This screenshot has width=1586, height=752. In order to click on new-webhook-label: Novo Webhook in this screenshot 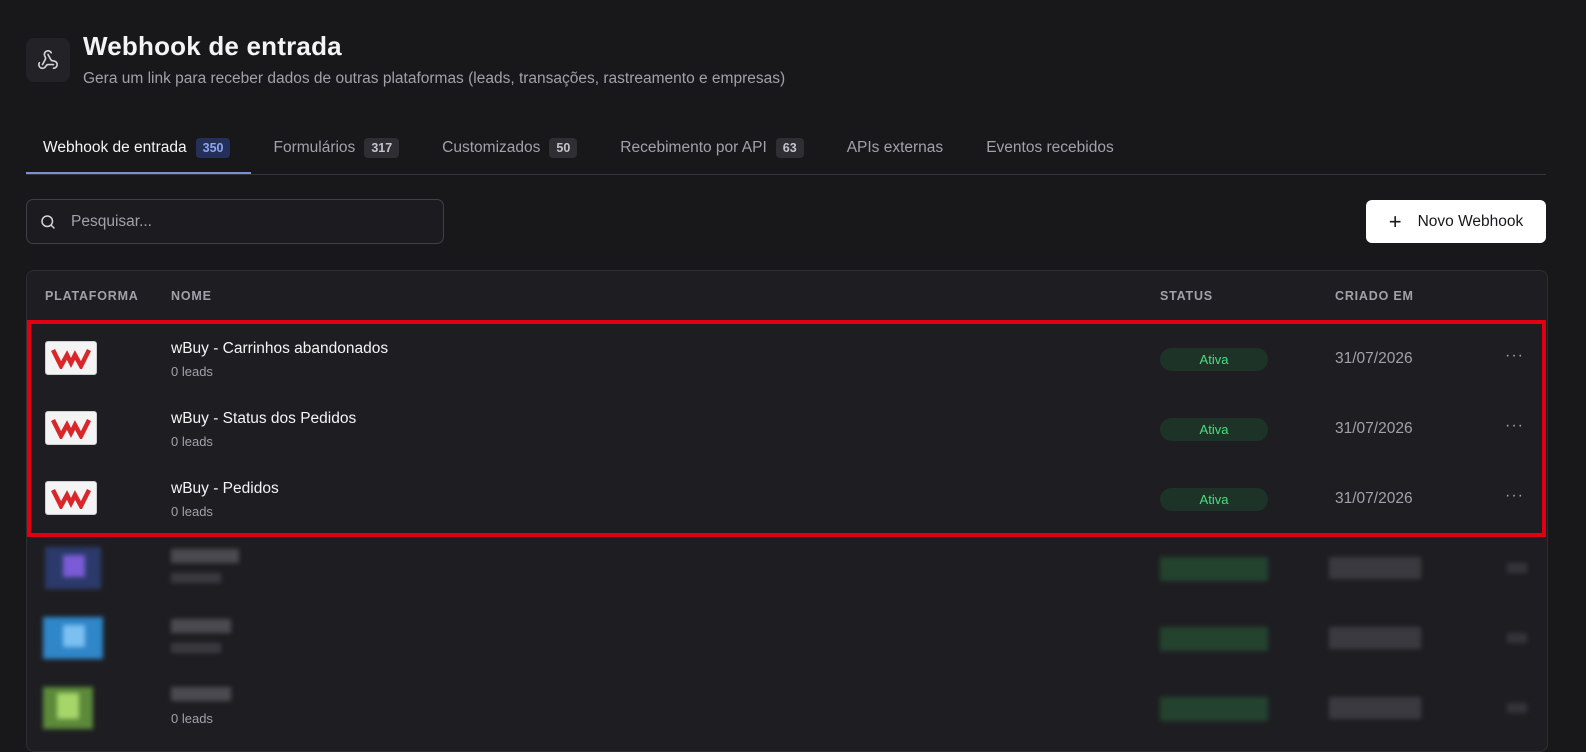, I will do `click(1470, 221)`.